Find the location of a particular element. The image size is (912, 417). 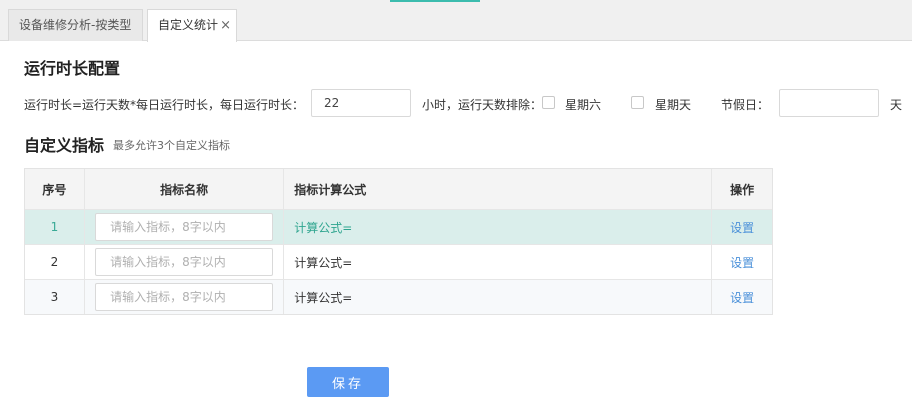

close-icon: × is located at coordinates (225, 25).